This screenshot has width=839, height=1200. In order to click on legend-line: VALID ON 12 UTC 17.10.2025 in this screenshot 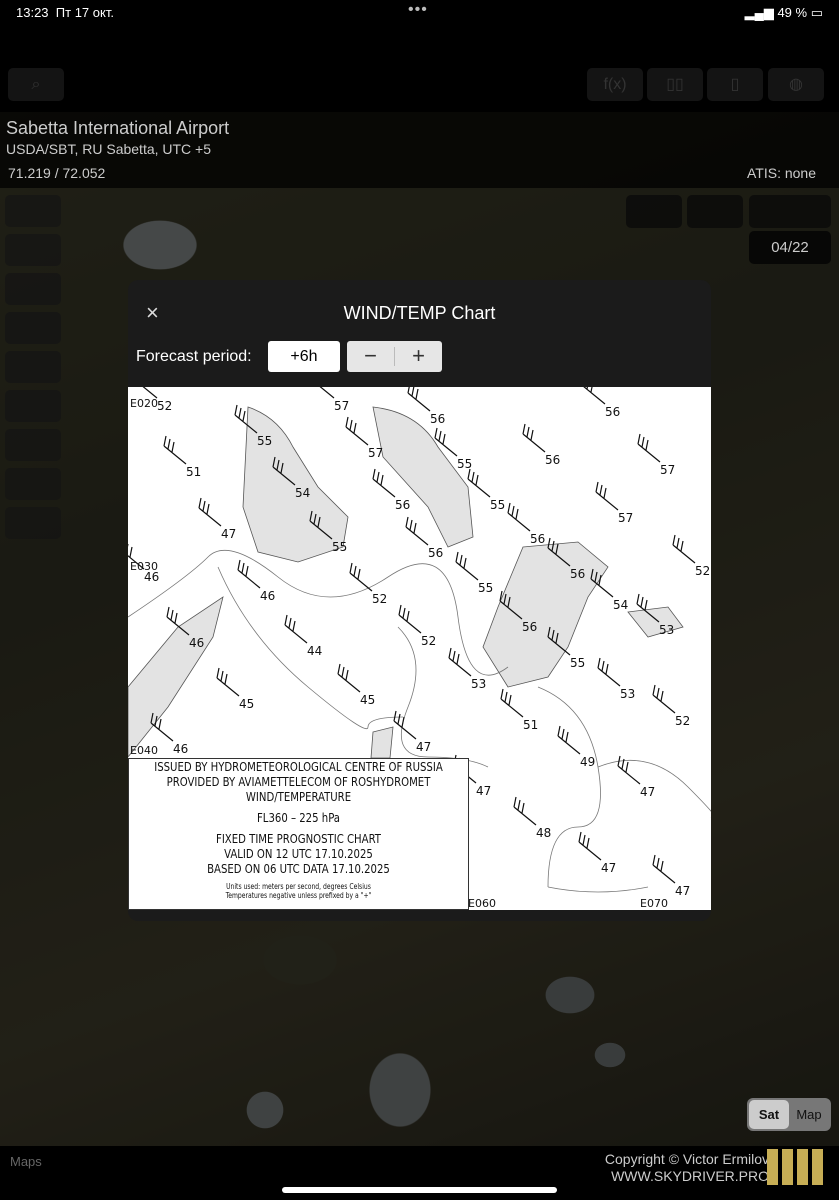, I will do `click(298, 853)`.